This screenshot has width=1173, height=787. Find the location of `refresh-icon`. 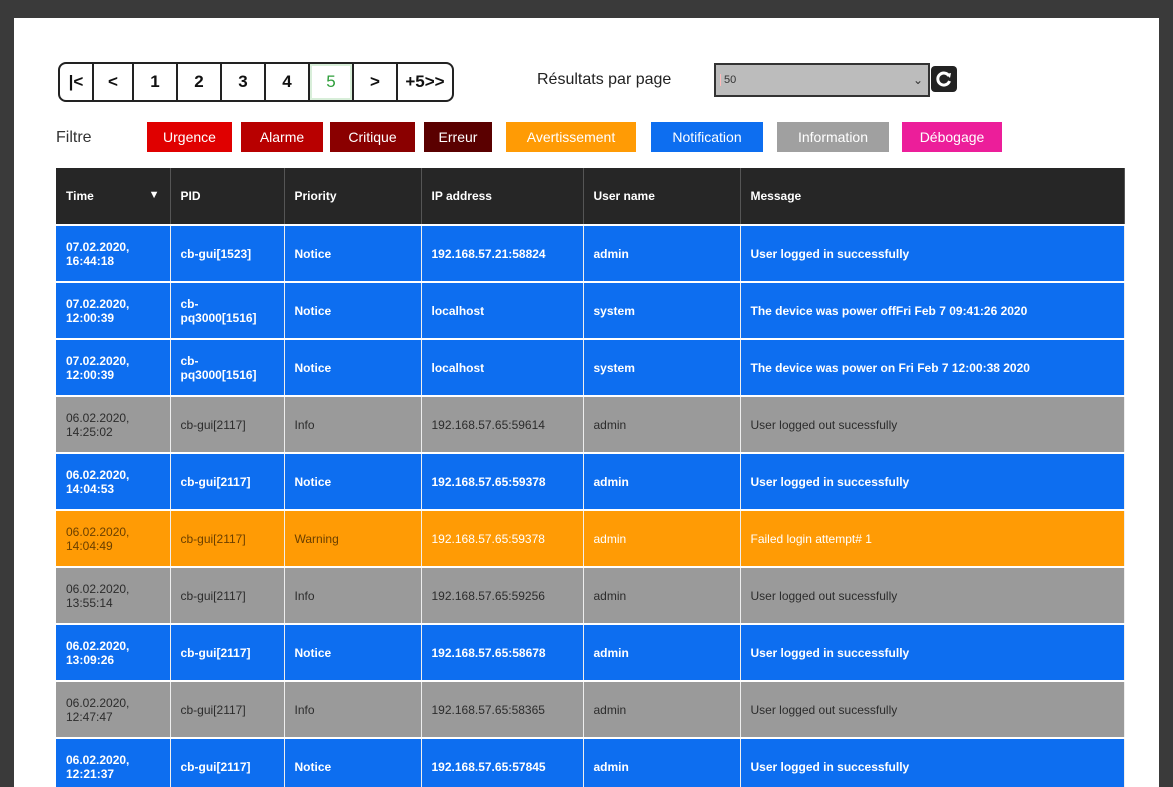

refresh-icon is located at coordinates (943, 79).